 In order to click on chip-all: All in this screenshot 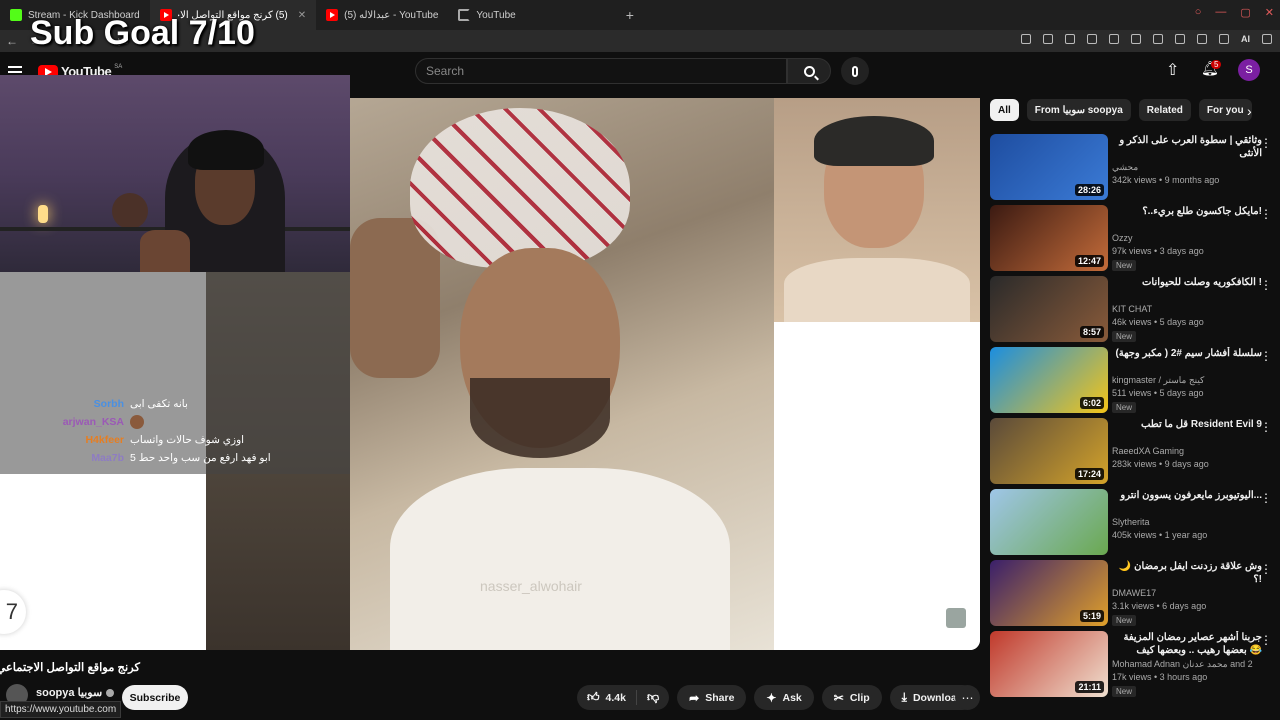, I will do `click(1004, 110)`.